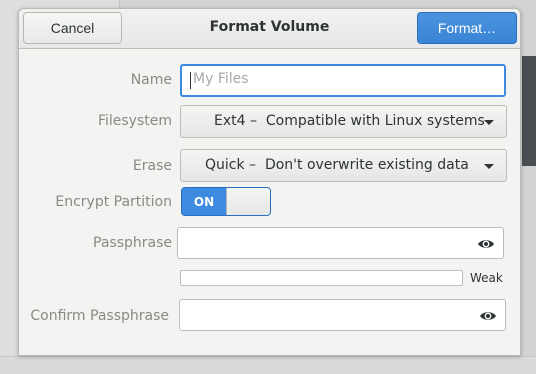 This screenshot has width=536, height=374. Describe the element at coordinates (204, 201) in the screenshot. I see `toggle-state-label: ON` at that location.